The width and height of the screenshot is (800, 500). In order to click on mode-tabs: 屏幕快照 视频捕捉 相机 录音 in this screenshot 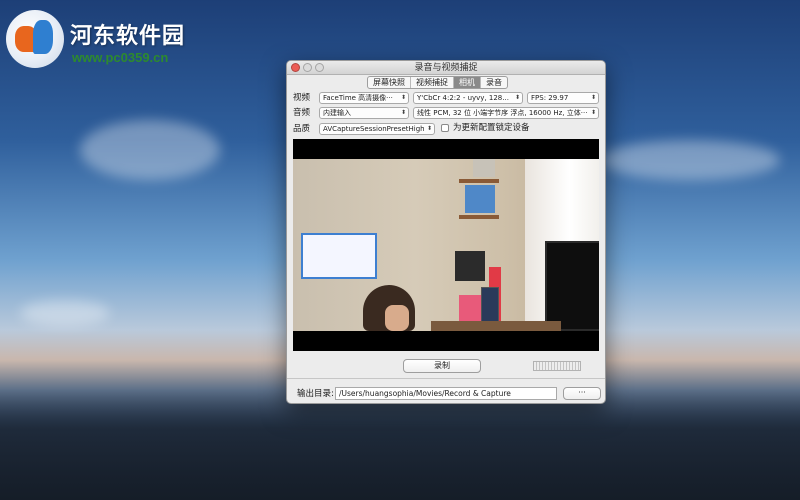, I will do `click(437, 82)`.